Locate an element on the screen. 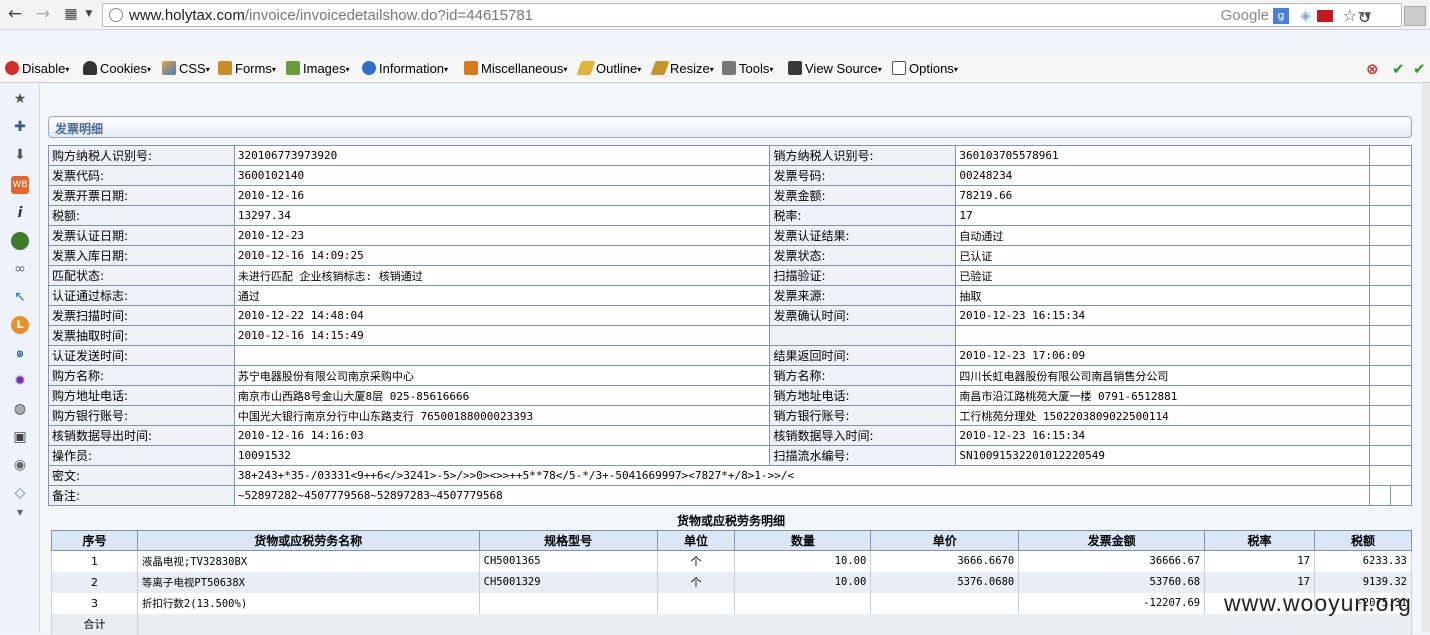 The width and height of the screenshot is (1430, 635). info-row: 认证通过标志: 通过 发票来源: 抽取 is located at coordinates (730, 295).